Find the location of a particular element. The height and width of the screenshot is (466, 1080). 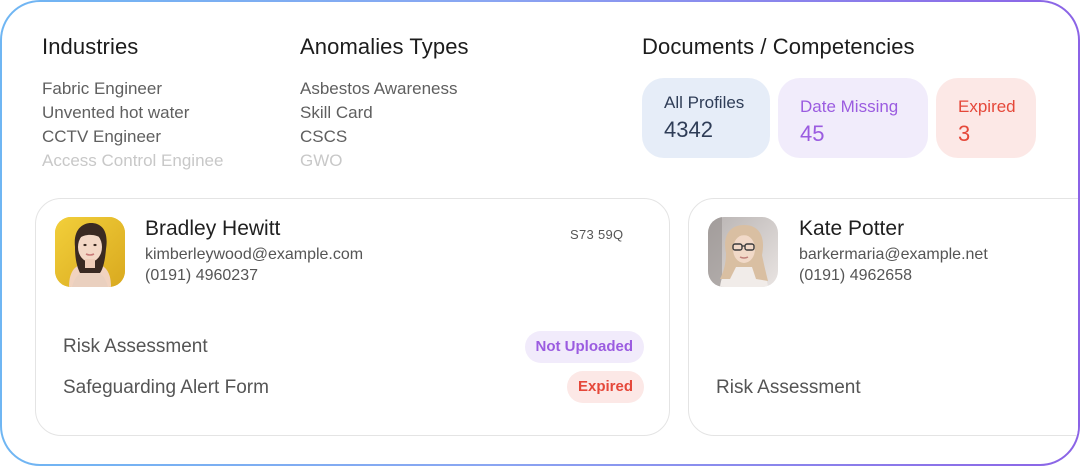

stat-value: 3 is located at coordinates (964, 133).